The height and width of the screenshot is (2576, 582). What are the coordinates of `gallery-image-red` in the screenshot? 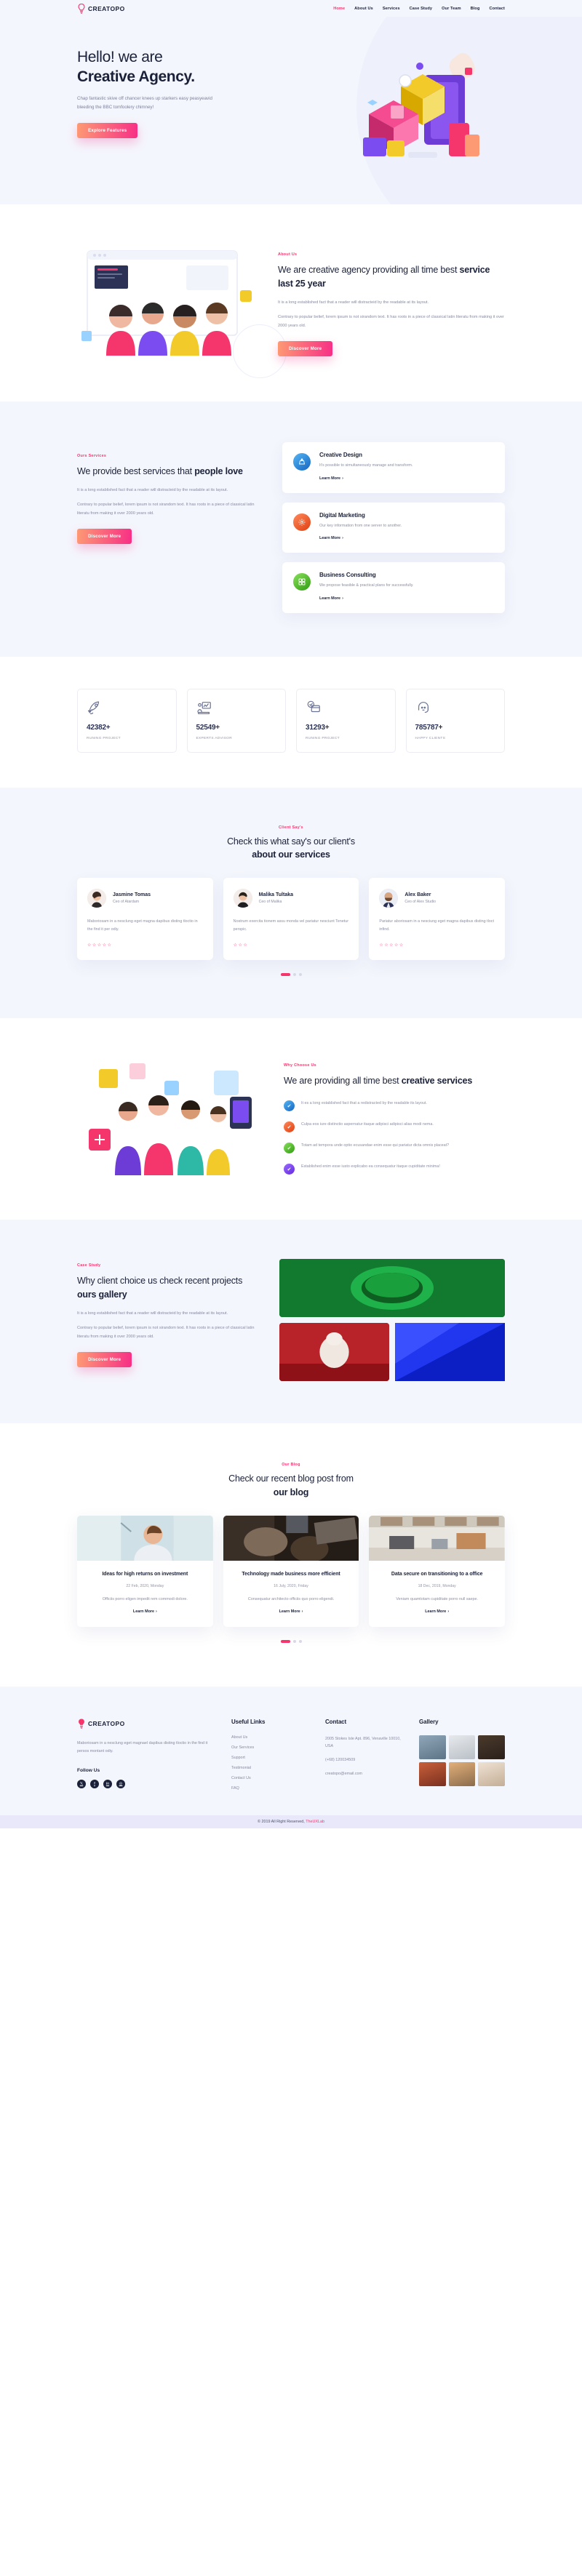 It's located at (334, 1352).